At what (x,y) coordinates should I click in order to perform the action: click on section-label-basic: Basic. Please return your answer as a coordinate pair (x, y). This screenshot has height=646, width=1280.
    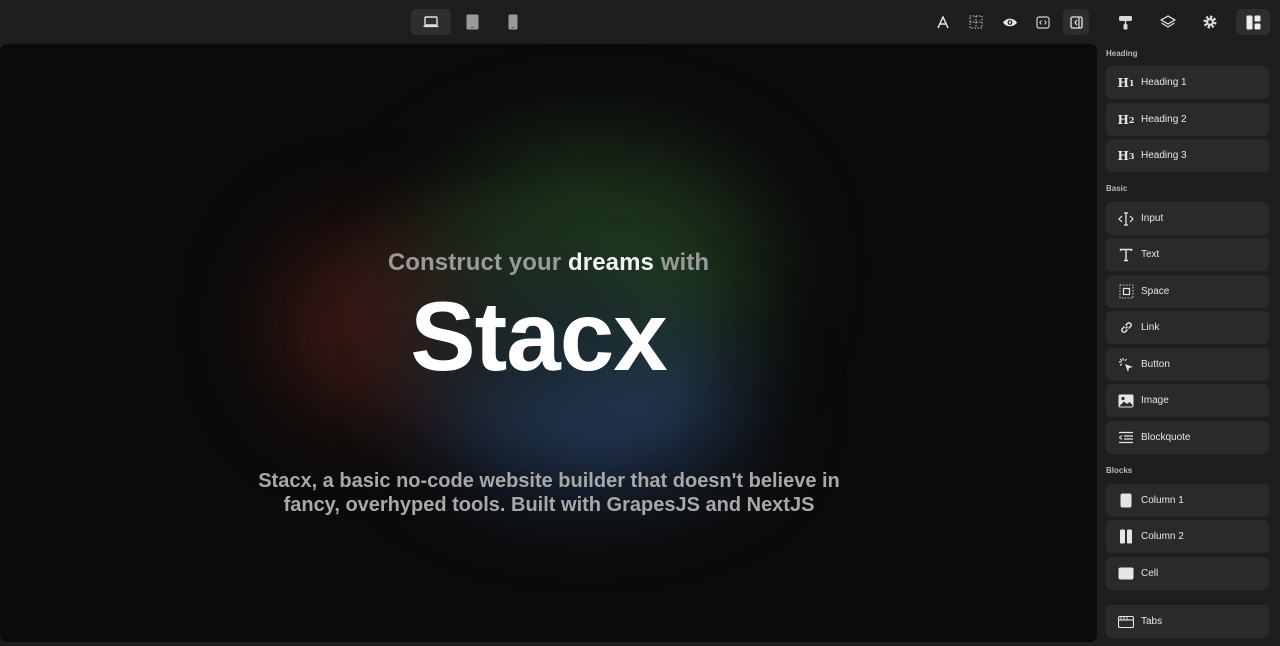
    Looking at the image, I should click on (1117, 188).